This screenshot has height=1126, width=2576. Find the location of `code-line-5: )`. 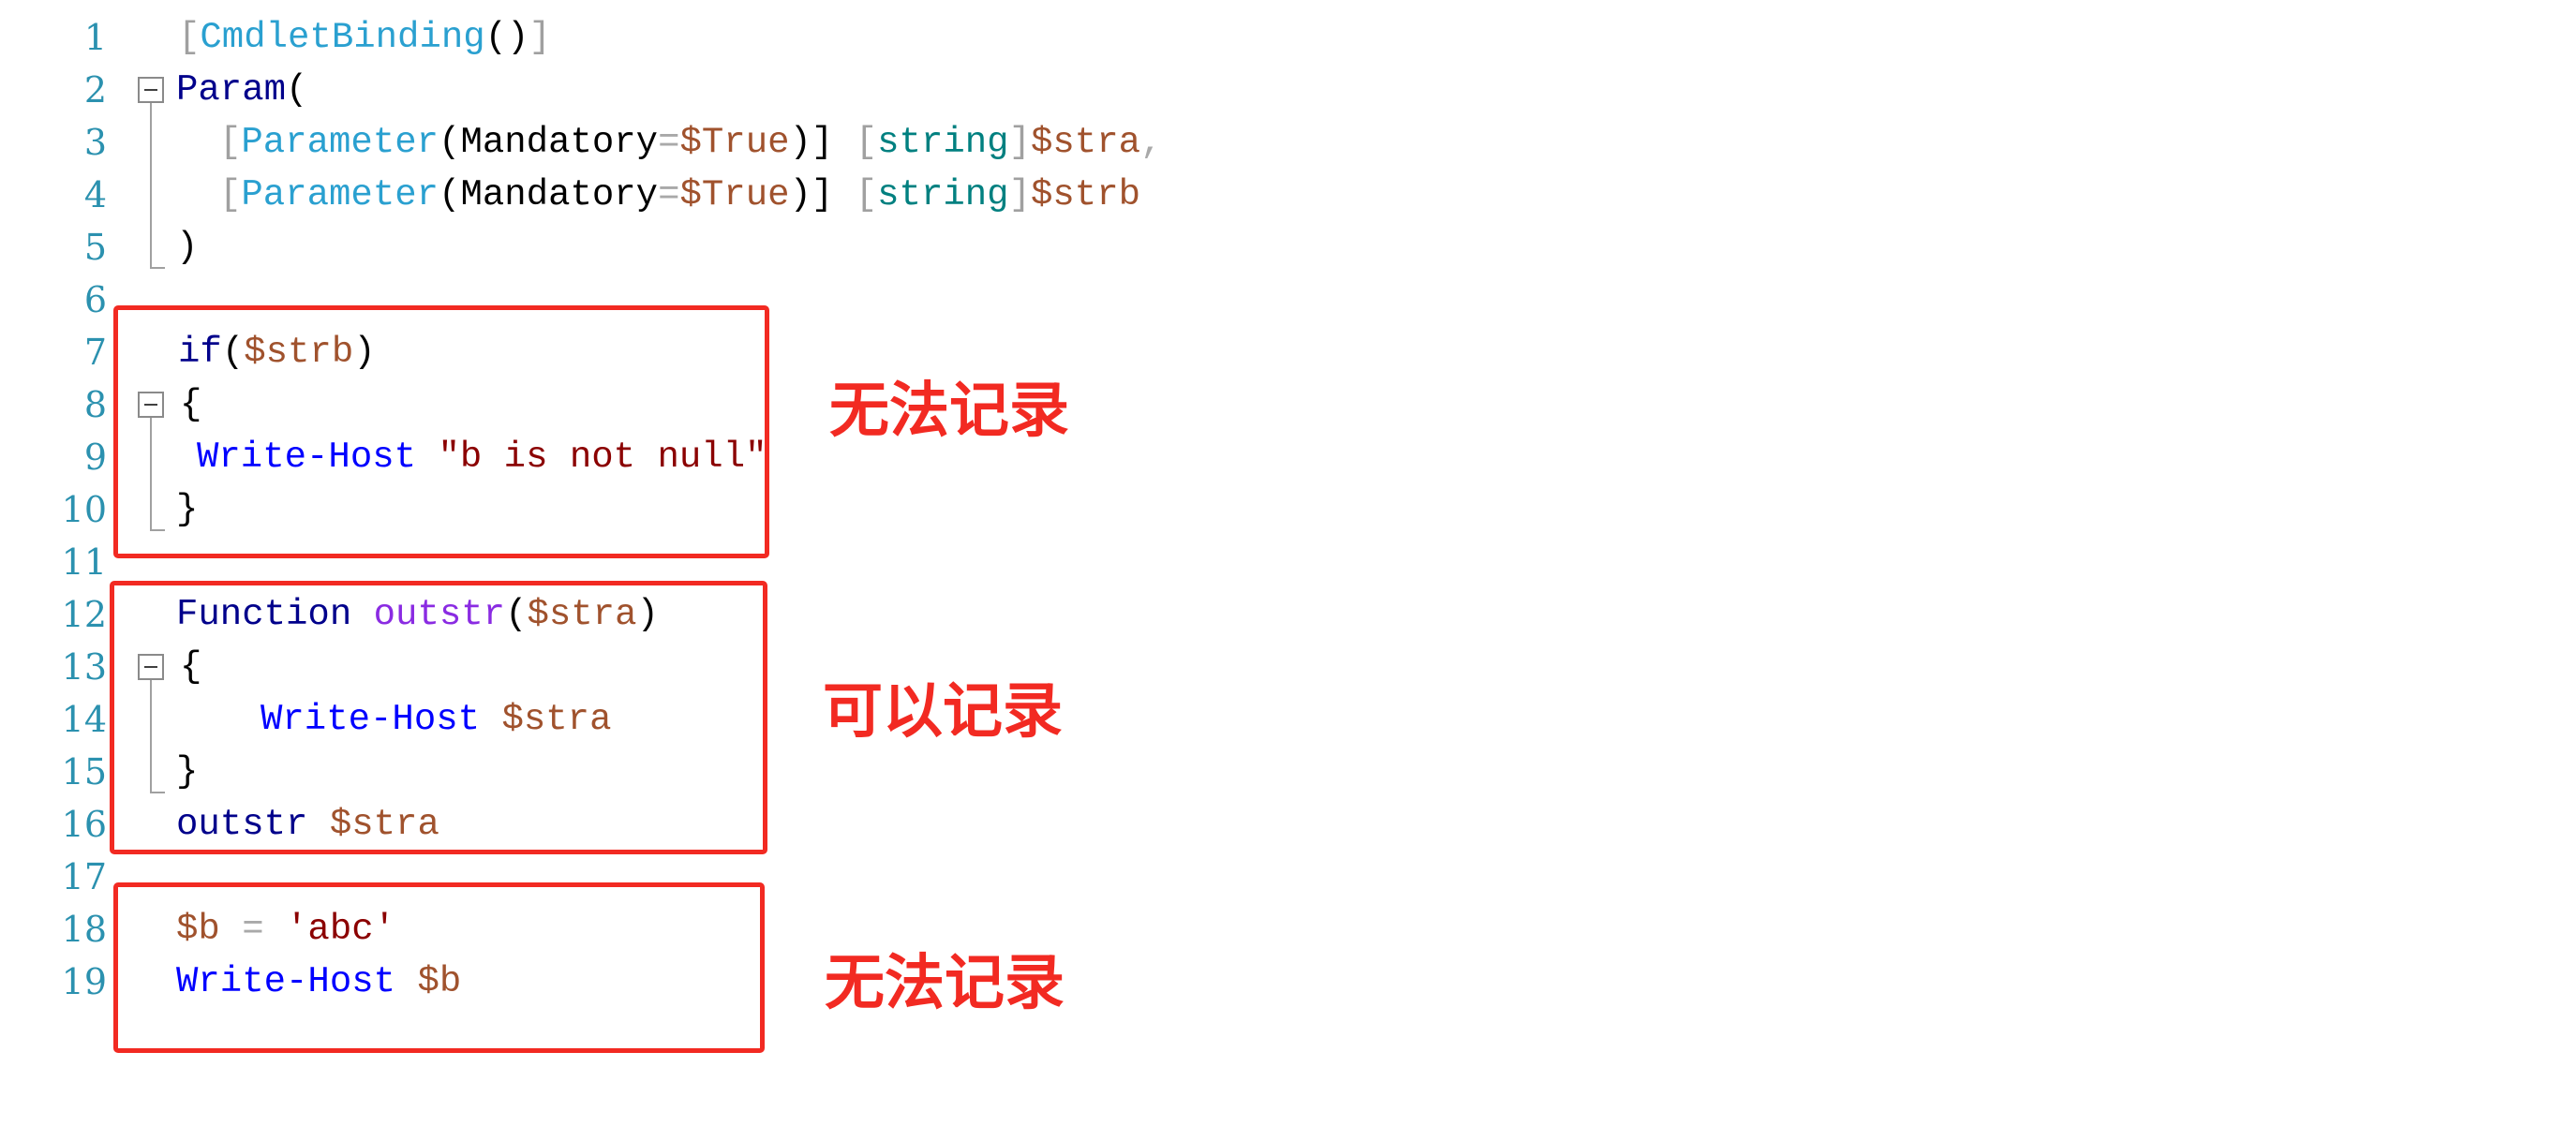

code-line-5: ) is located at coordinates (187, 247).